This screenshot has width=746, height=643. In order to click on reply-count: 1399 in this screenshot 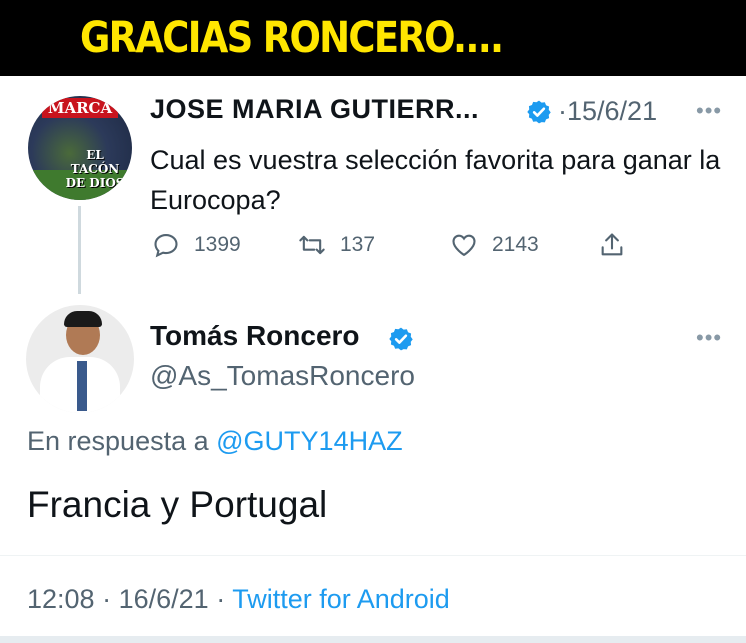, I will do `click(217, 244)`.